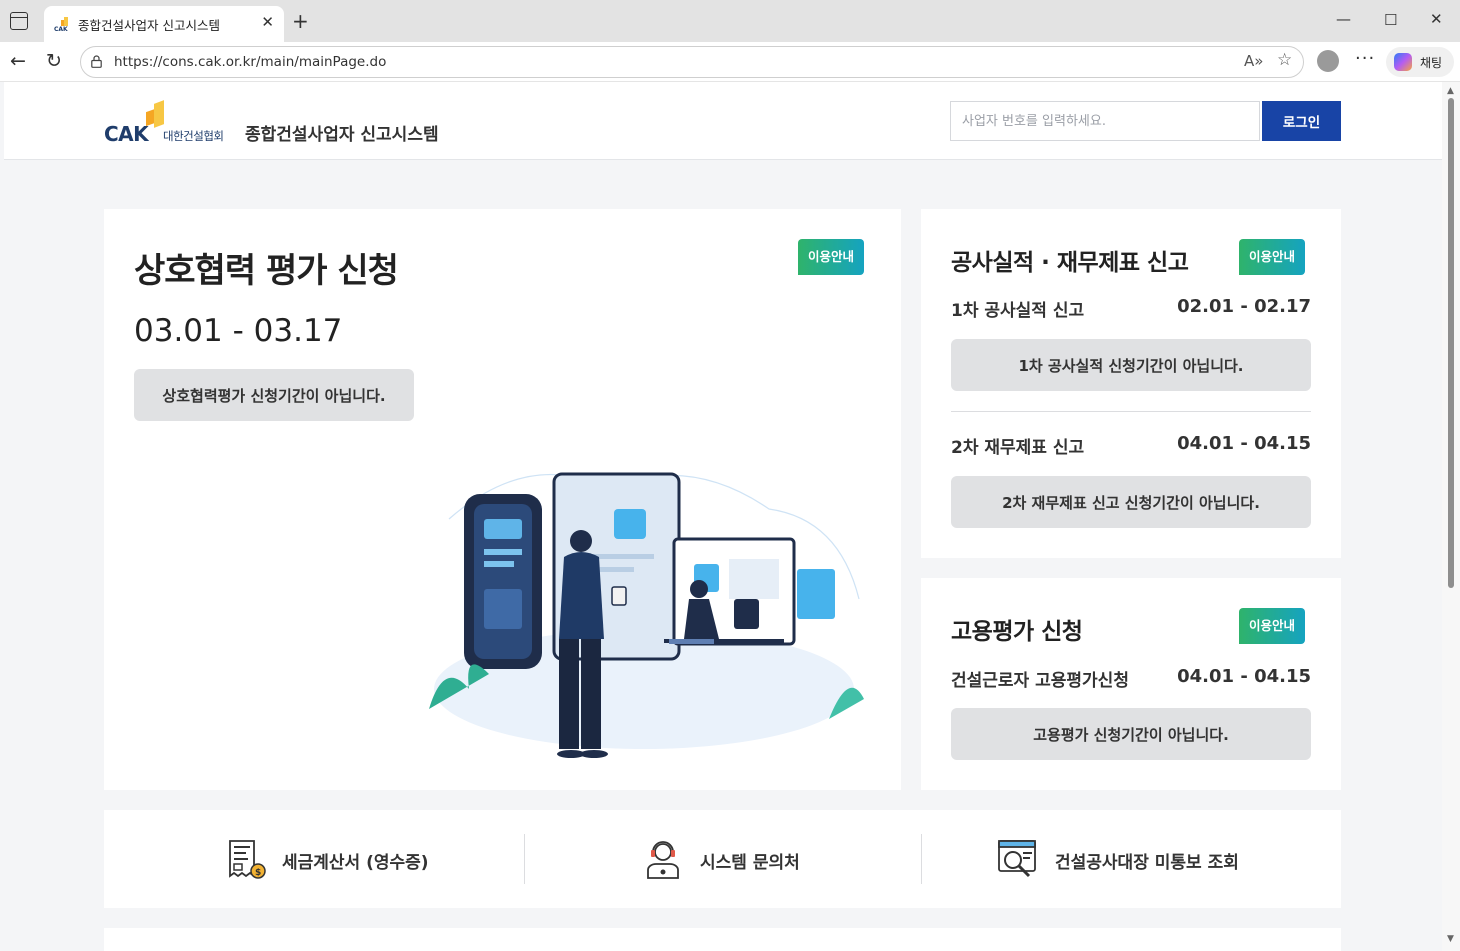 Image resolution: width=1460 pixels, height=951 pixels. What do you see at coordinates (1403, 62) in the screenshot?
I see `copilot-icon` at bounding box center [1403, 62].